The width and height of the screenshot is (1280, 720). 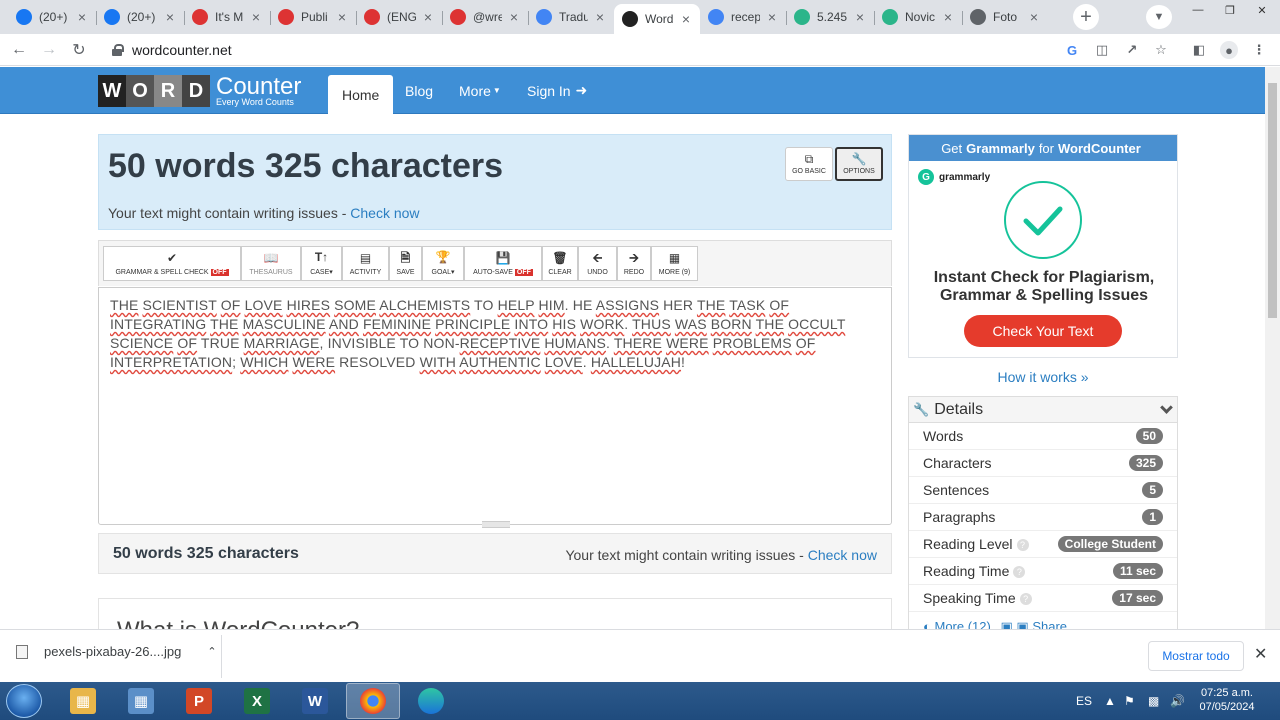 I want to click on logo-letter: D, so click(x=196, y=91).